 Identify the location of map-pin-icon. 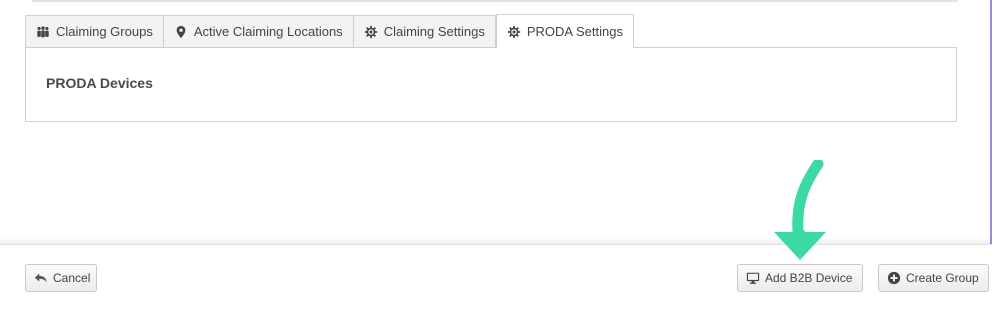
(181, 32).